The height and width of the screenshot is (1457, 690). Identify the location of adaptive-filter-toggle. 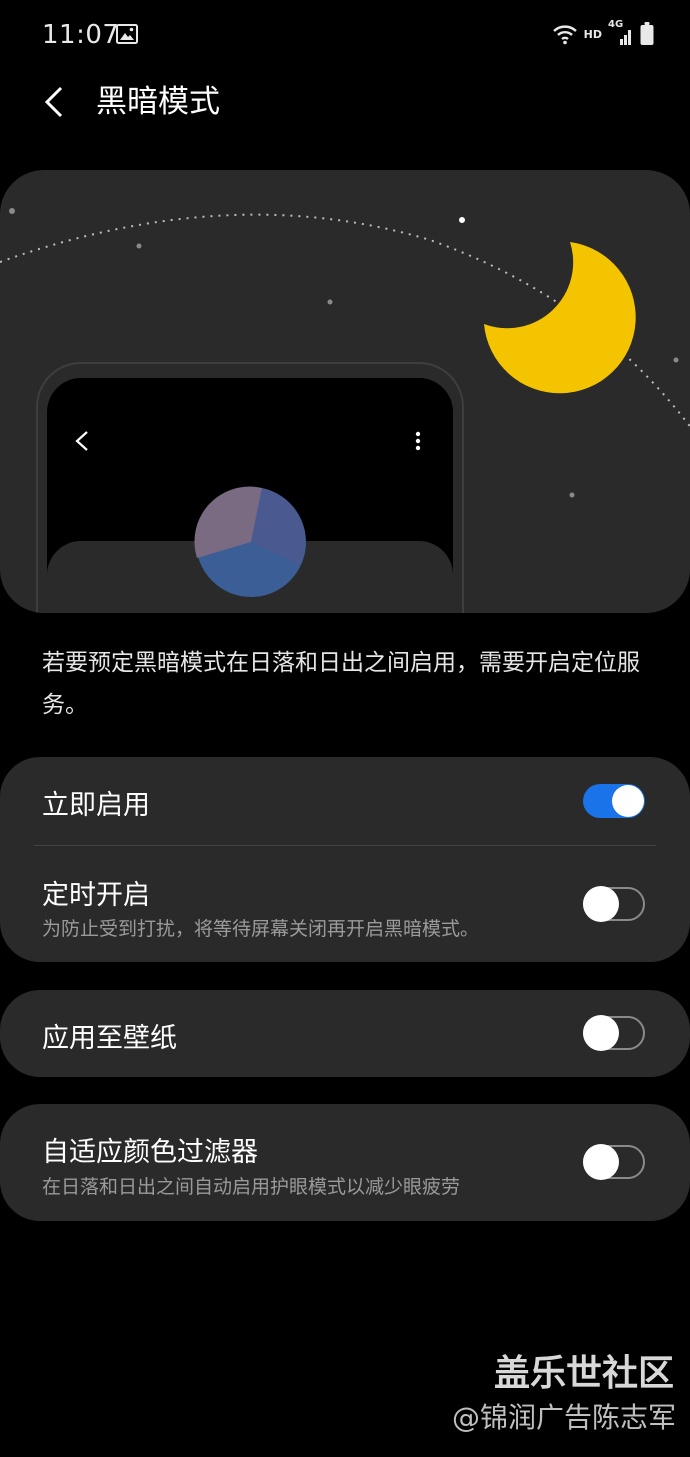
(614, 1162).